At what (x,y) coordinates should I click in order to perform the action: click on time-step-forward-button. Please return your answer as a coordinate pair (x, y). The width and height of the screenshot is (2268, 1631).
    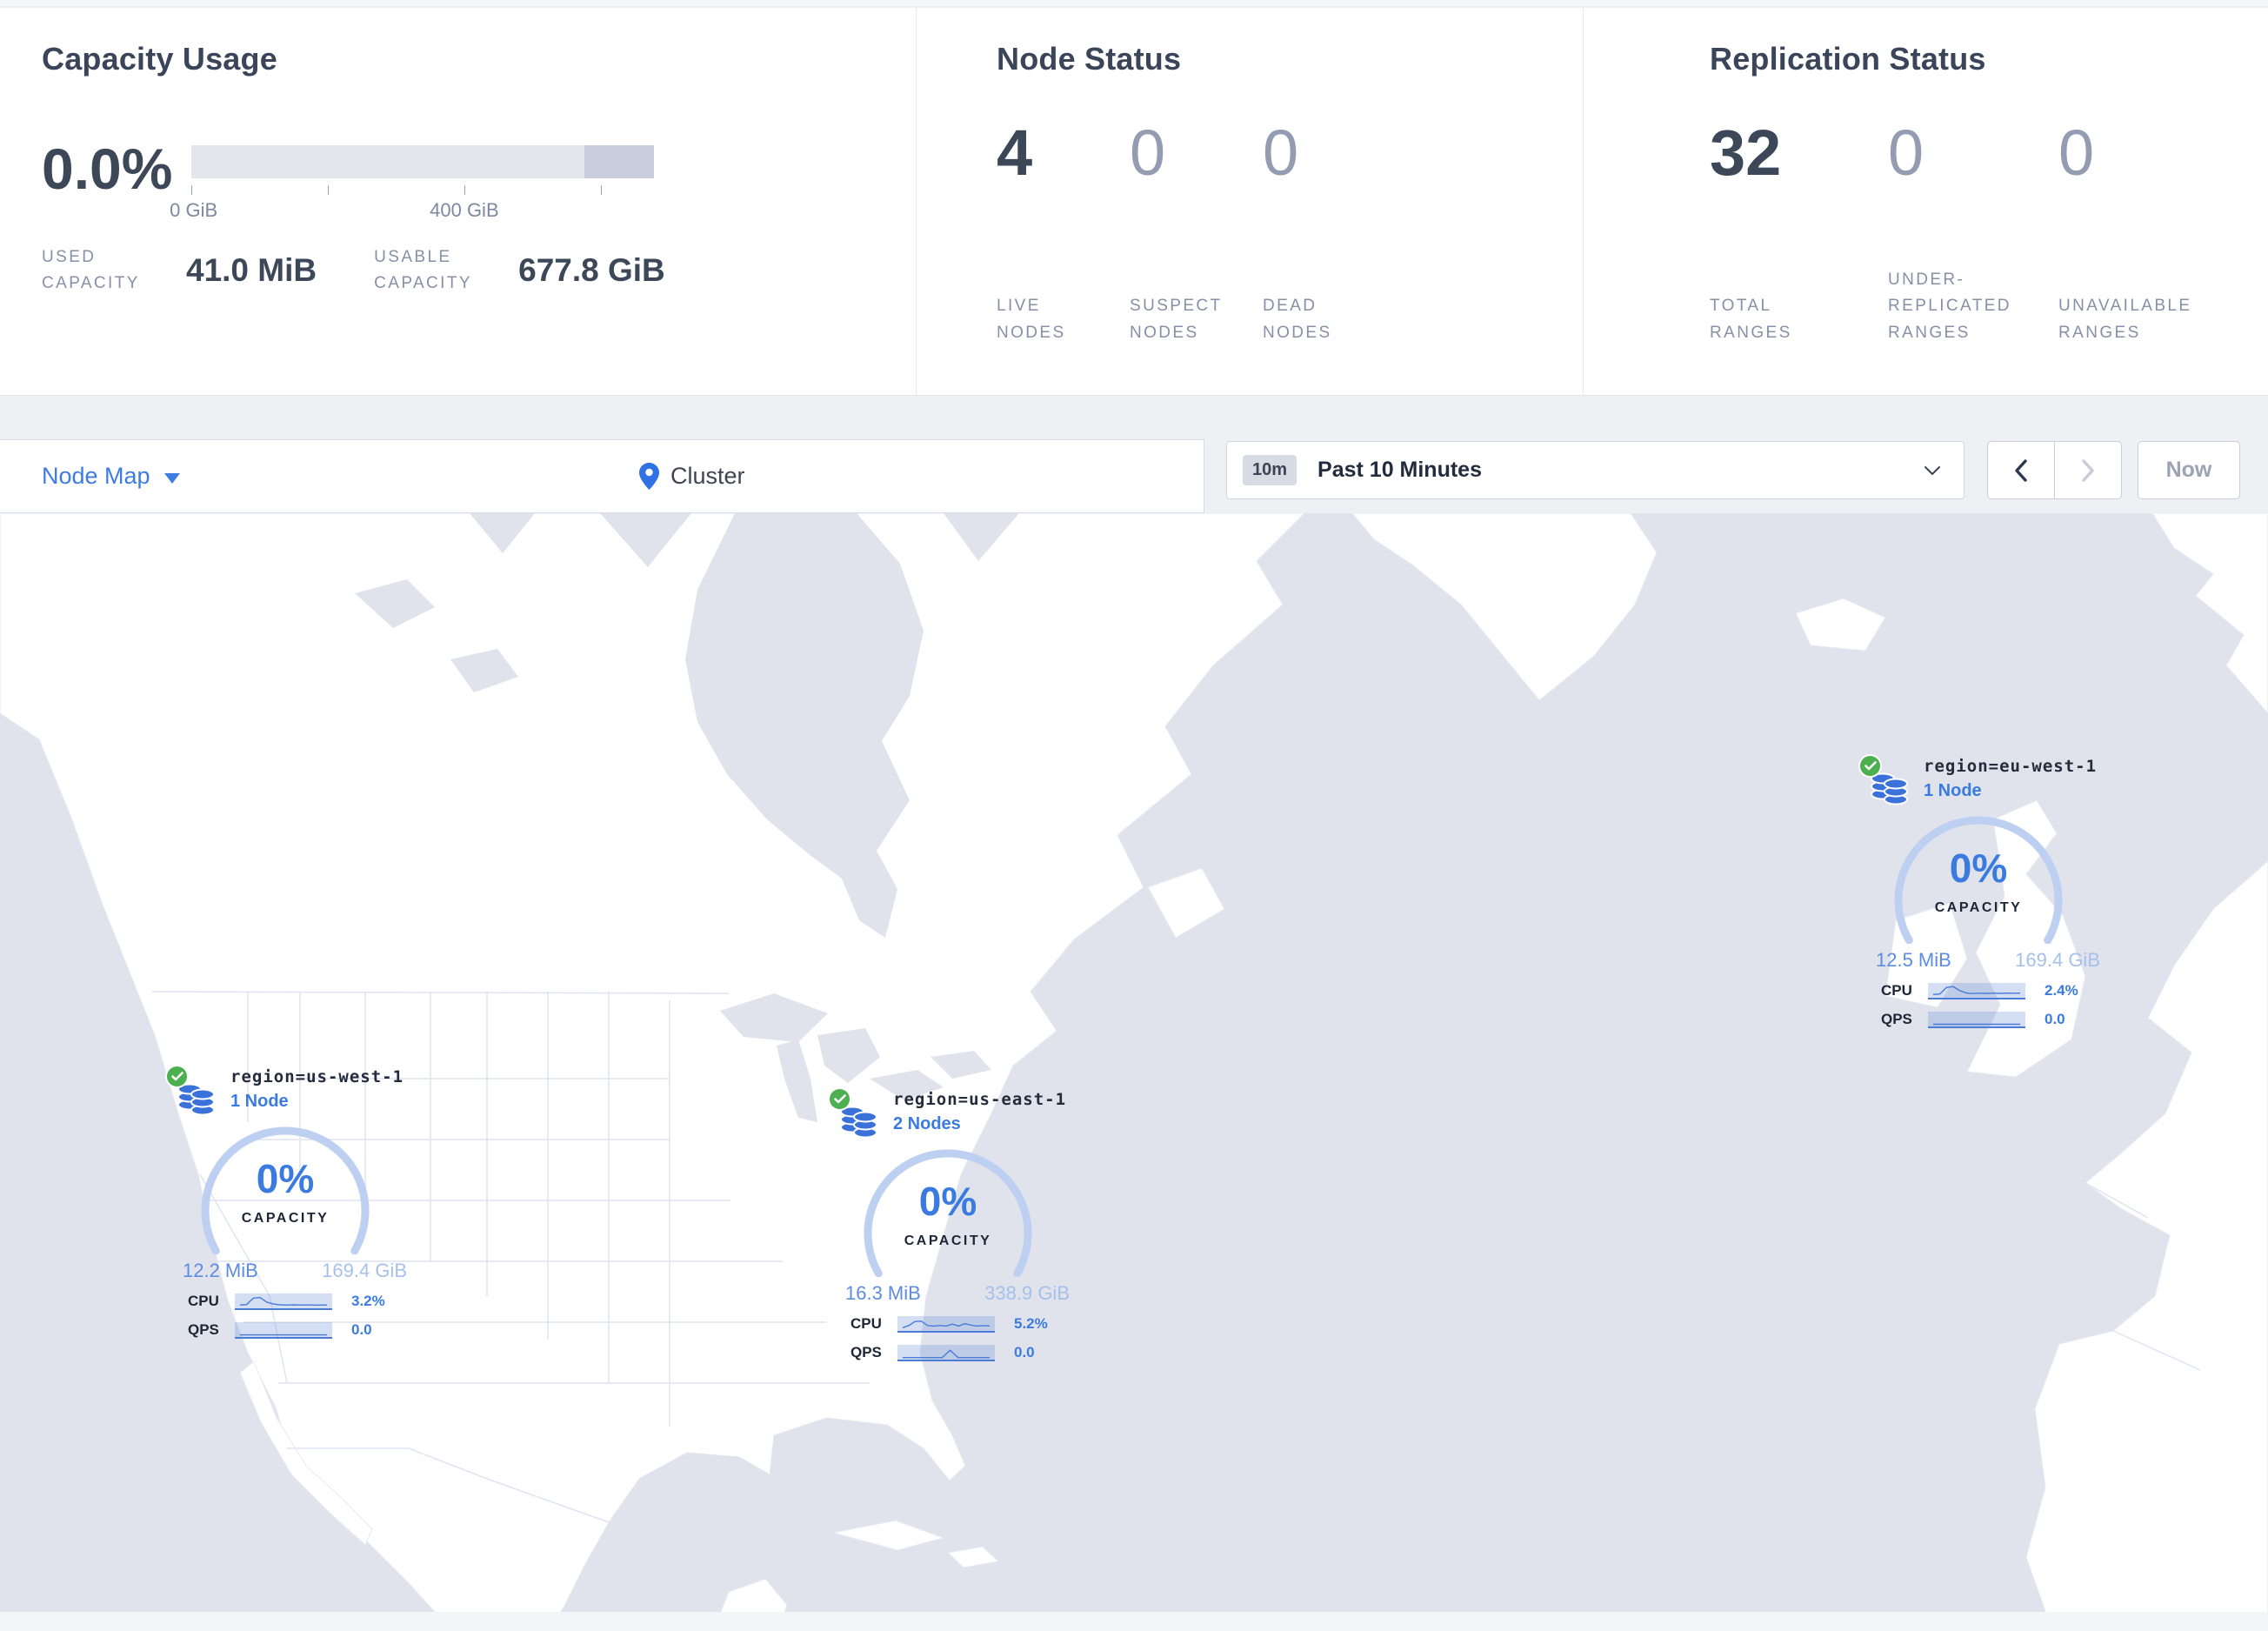
    Looking at the image, I should click on (2088, 470).